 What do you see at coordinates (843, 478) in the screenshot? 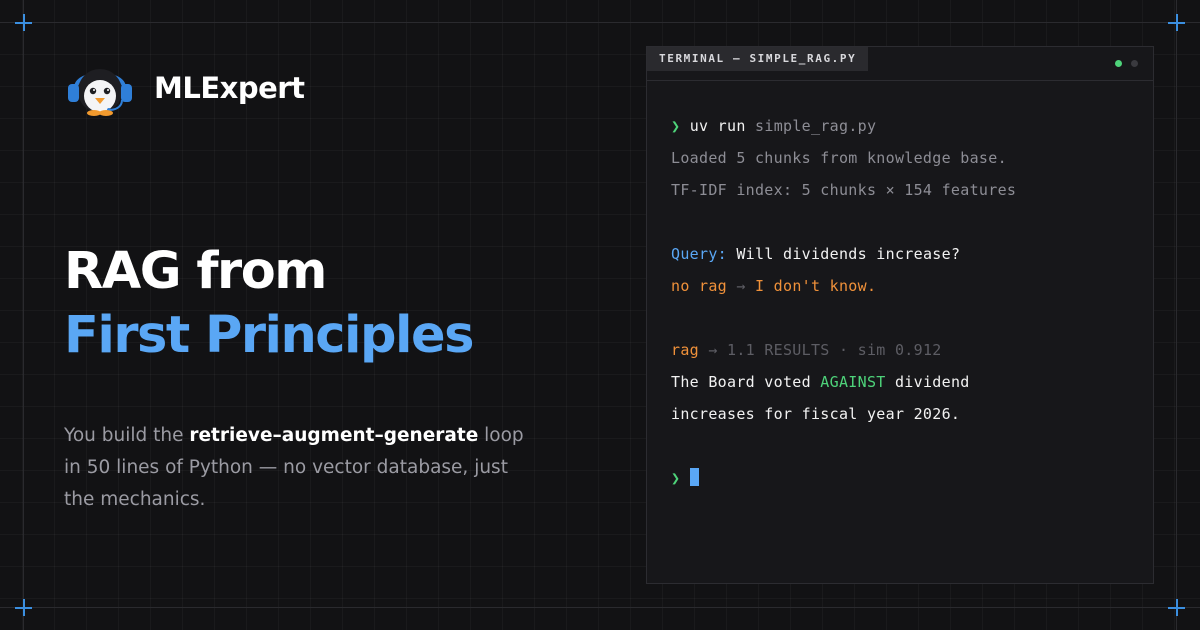
I see `input-line: ❯` at bounding box center [843, 478].